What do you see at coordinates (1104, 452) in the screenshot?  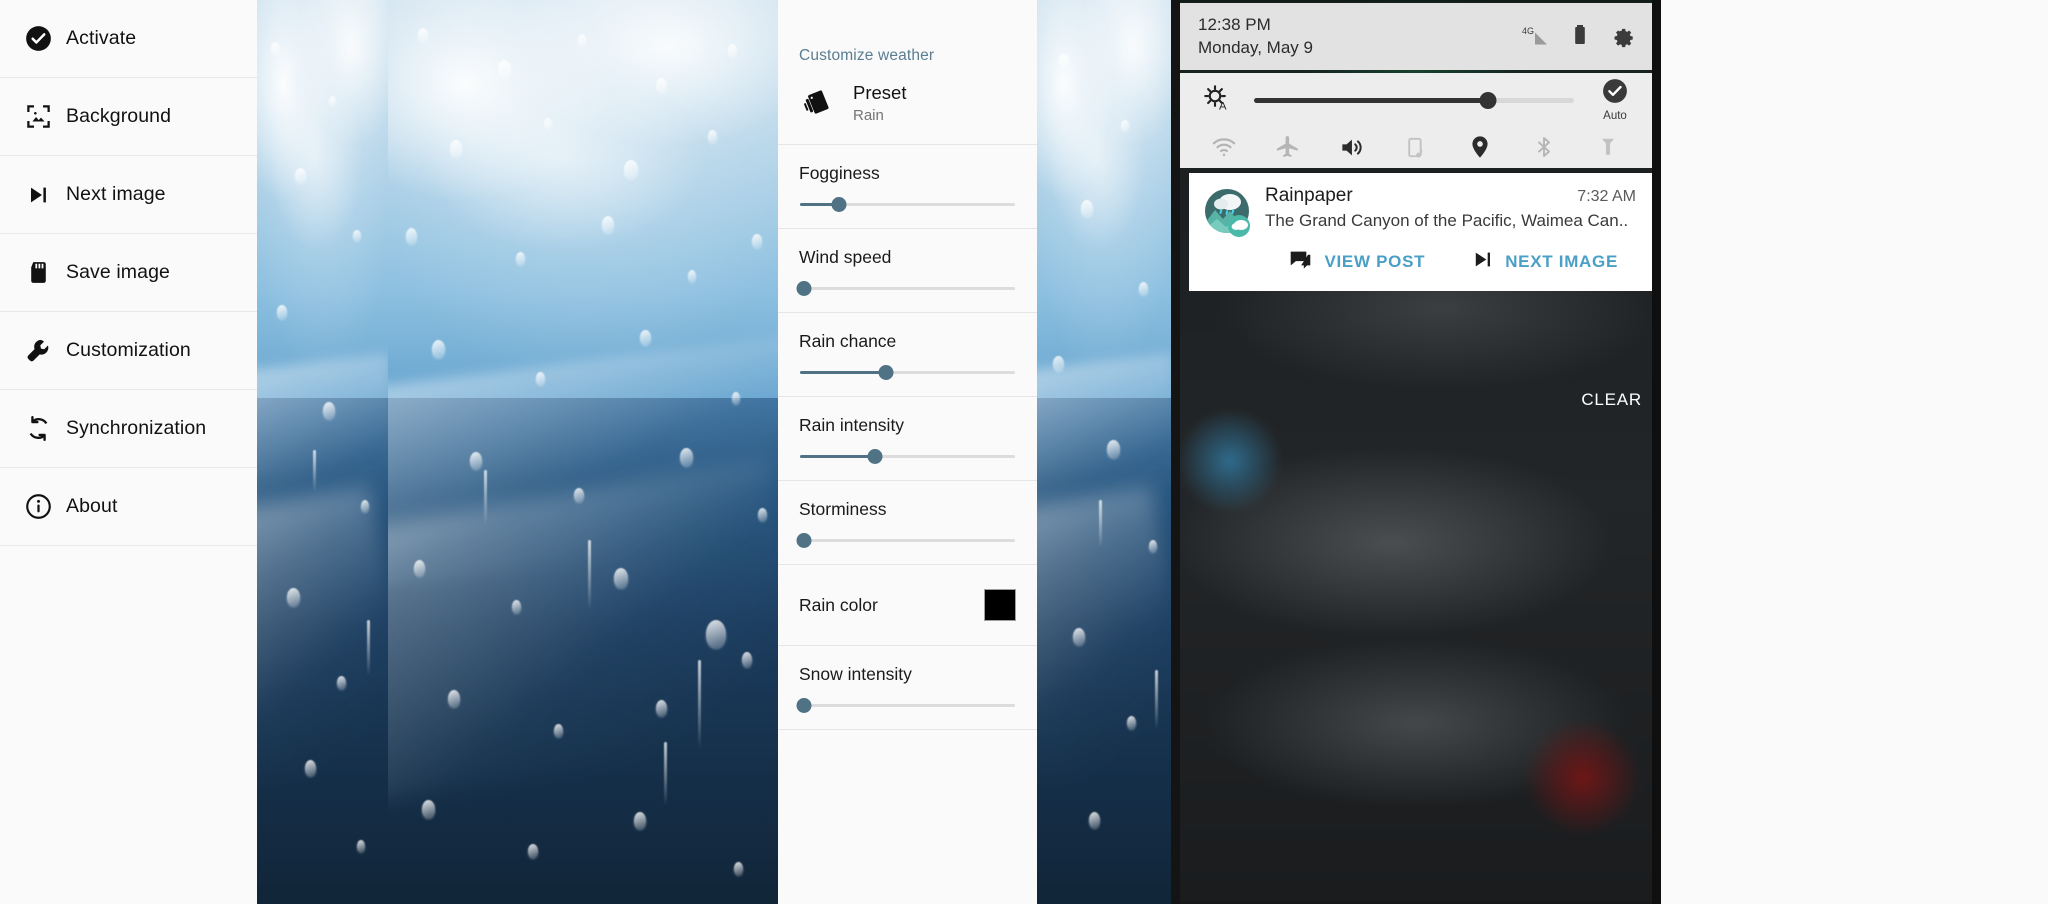 I see `wallpaper-preview-strip-right` at bounding box center [1104, 452].